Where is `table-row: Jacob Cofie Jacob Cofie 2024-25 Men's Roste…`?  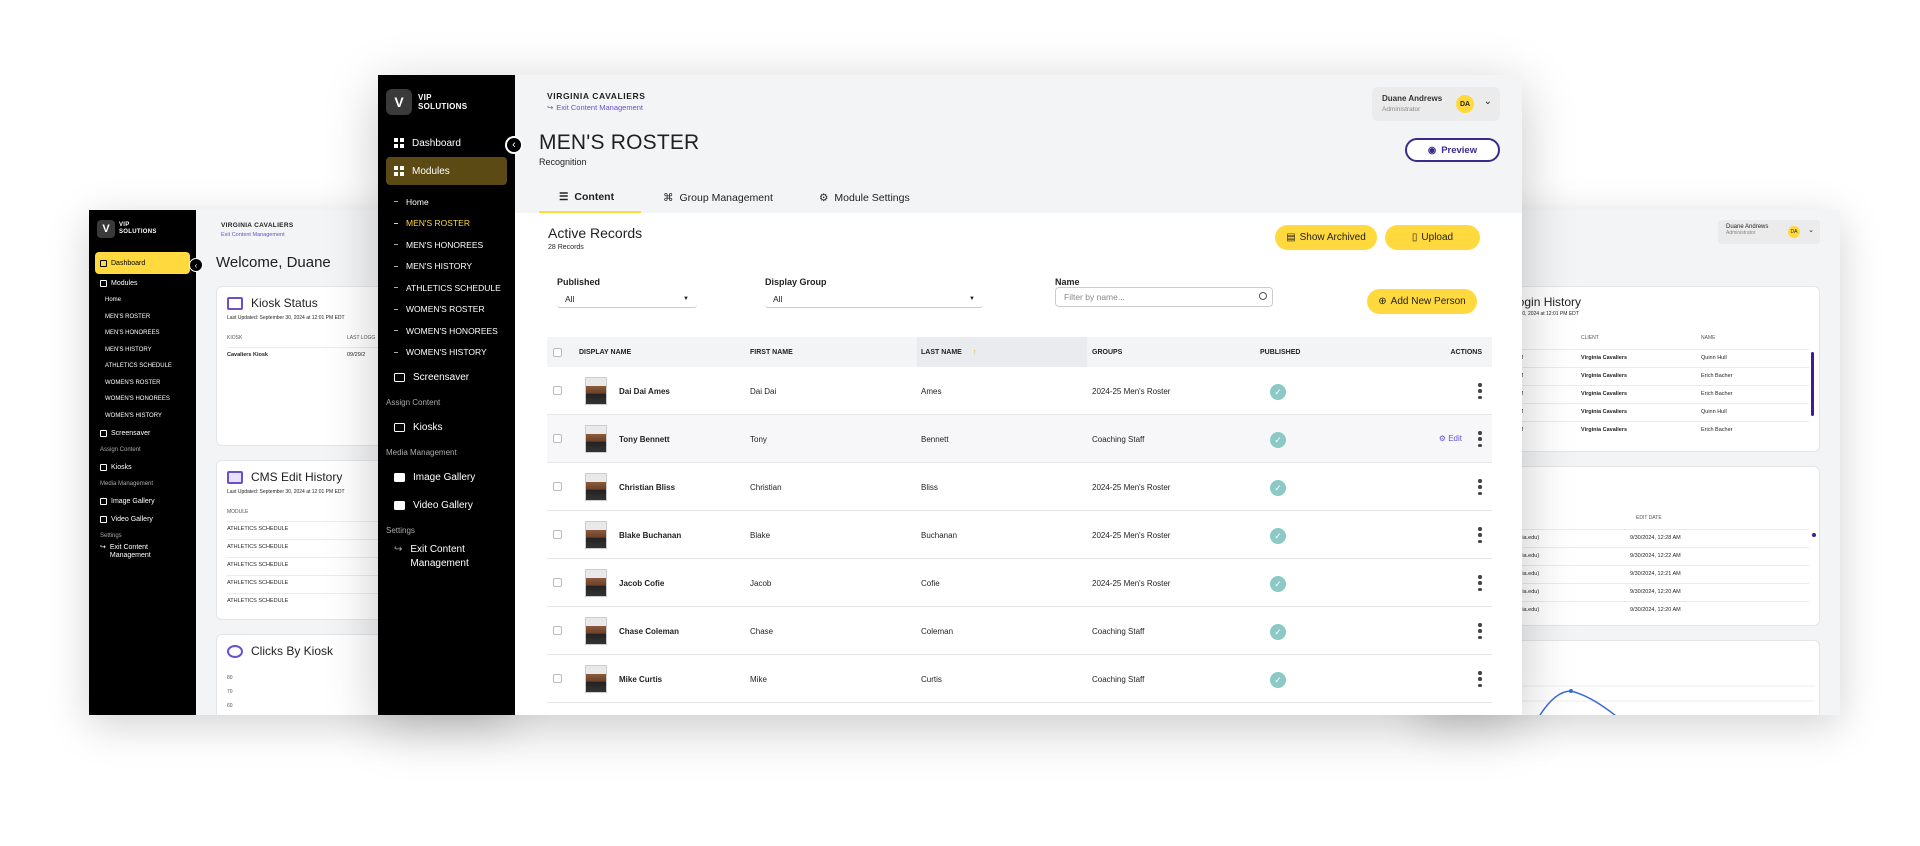 table-row: Jacob Cofie Jacob Cofie 2024-25 Men's Roste… is located at coordinates (1019, 583).